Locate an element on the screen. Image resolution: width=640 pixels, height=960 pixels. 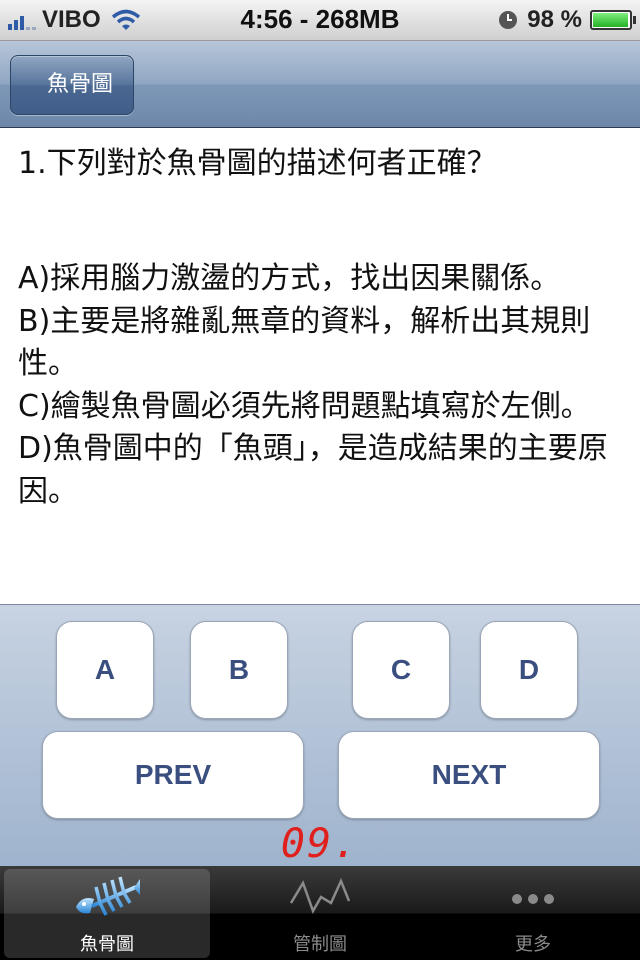
battery-icon is located at coordinates (613, 20).